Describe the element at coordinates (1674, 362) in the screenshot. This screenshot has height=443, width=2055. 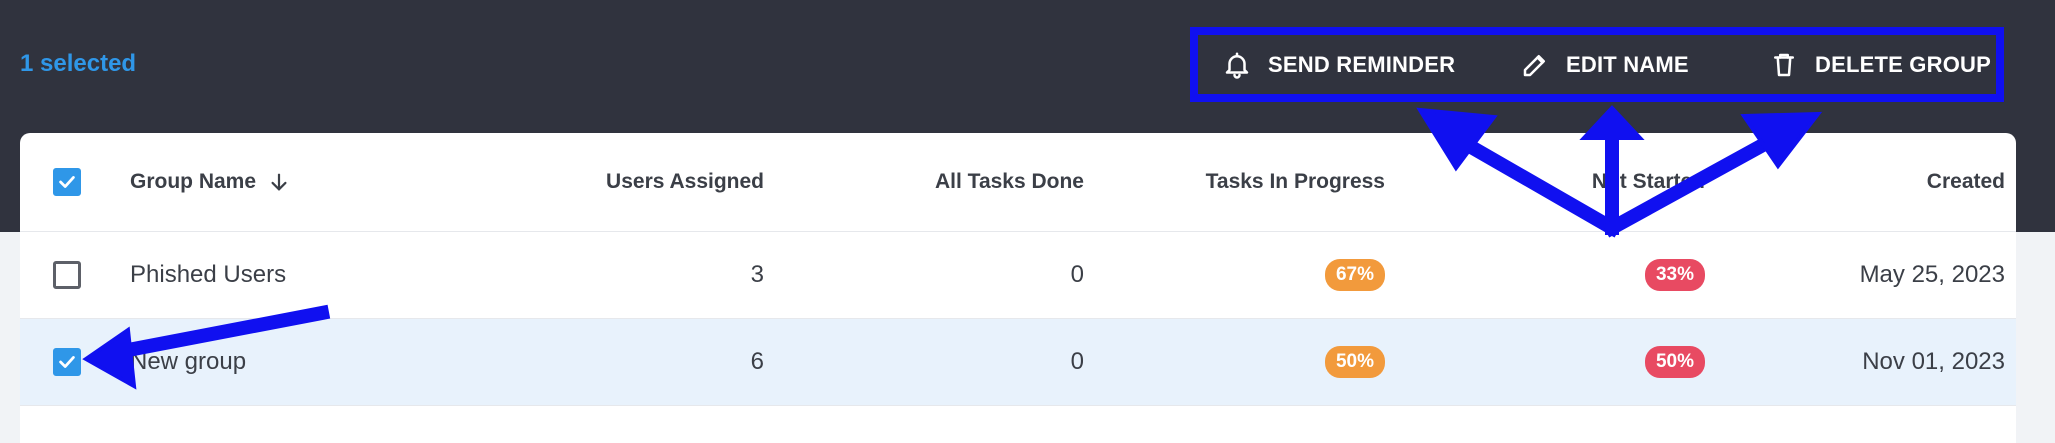
I see `not-started-badge: 50%` at that location.